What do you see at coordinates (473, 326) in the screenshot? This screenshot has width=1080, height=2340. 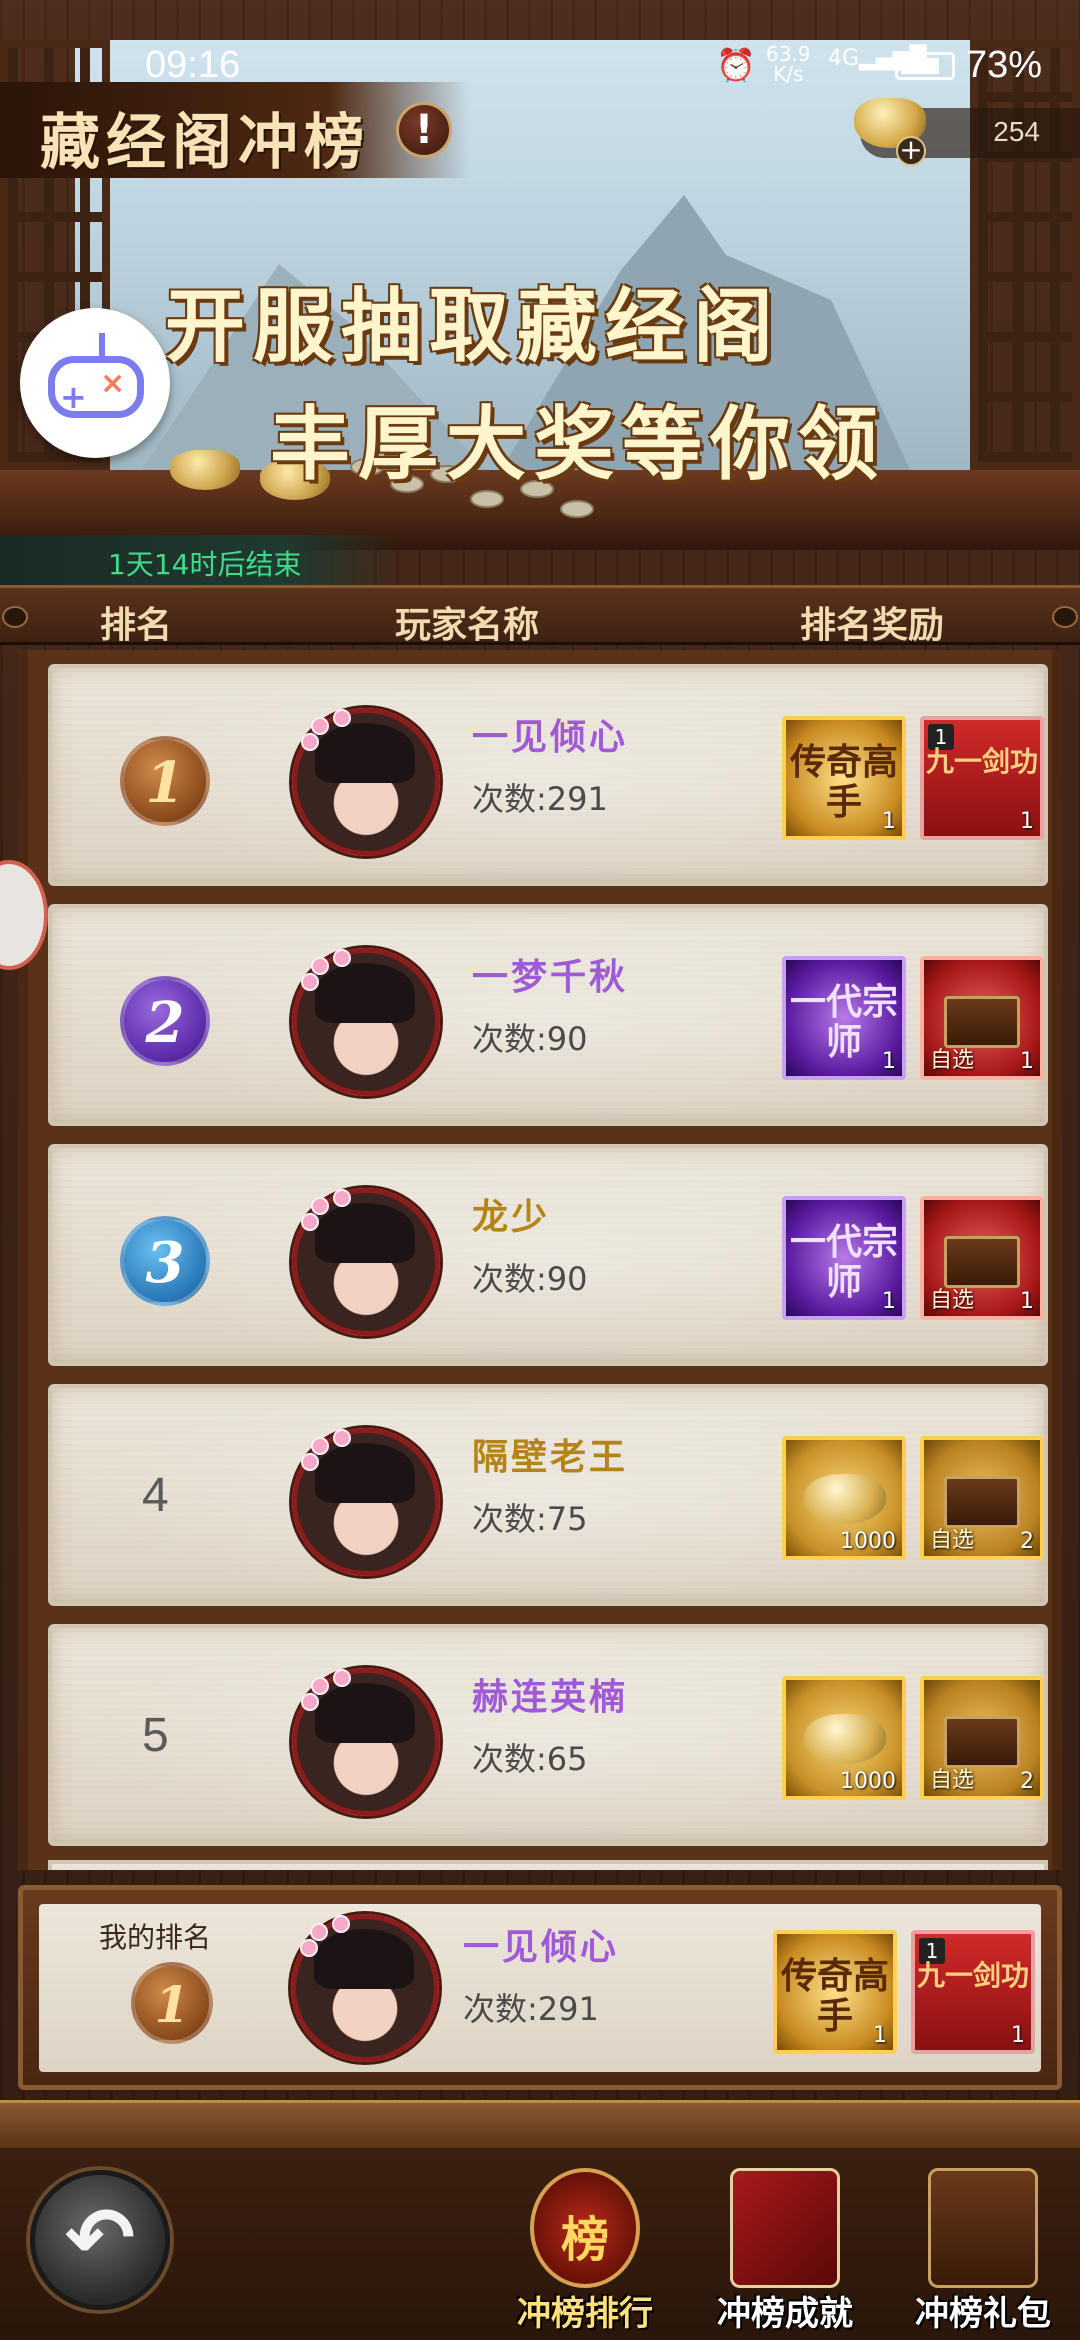 I see `slogan-line-1: 开服抽取藏经阁` at bounding box center [473, 326].